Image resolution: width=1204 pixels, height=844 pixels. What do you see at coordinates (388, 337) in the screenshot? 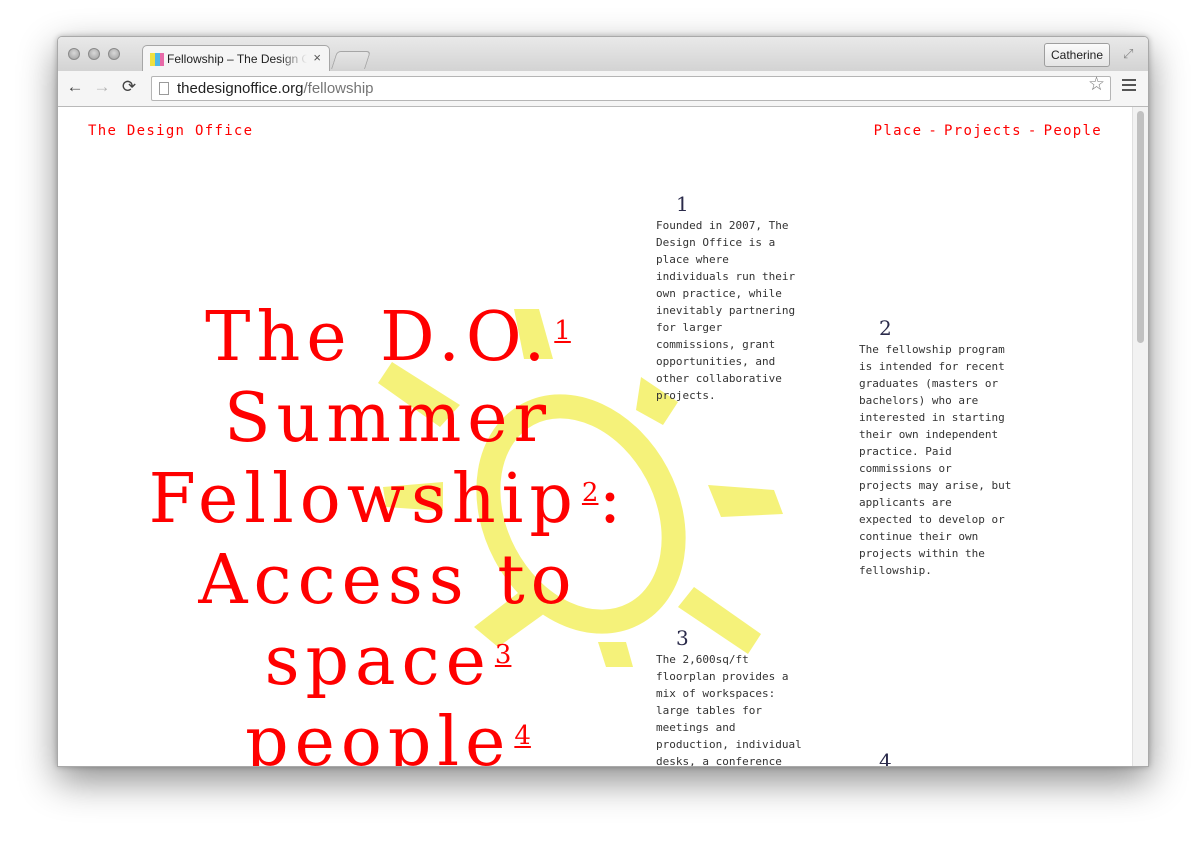
I see `headline-line-1: The D.O. 1` at bounding box center [388, 337].